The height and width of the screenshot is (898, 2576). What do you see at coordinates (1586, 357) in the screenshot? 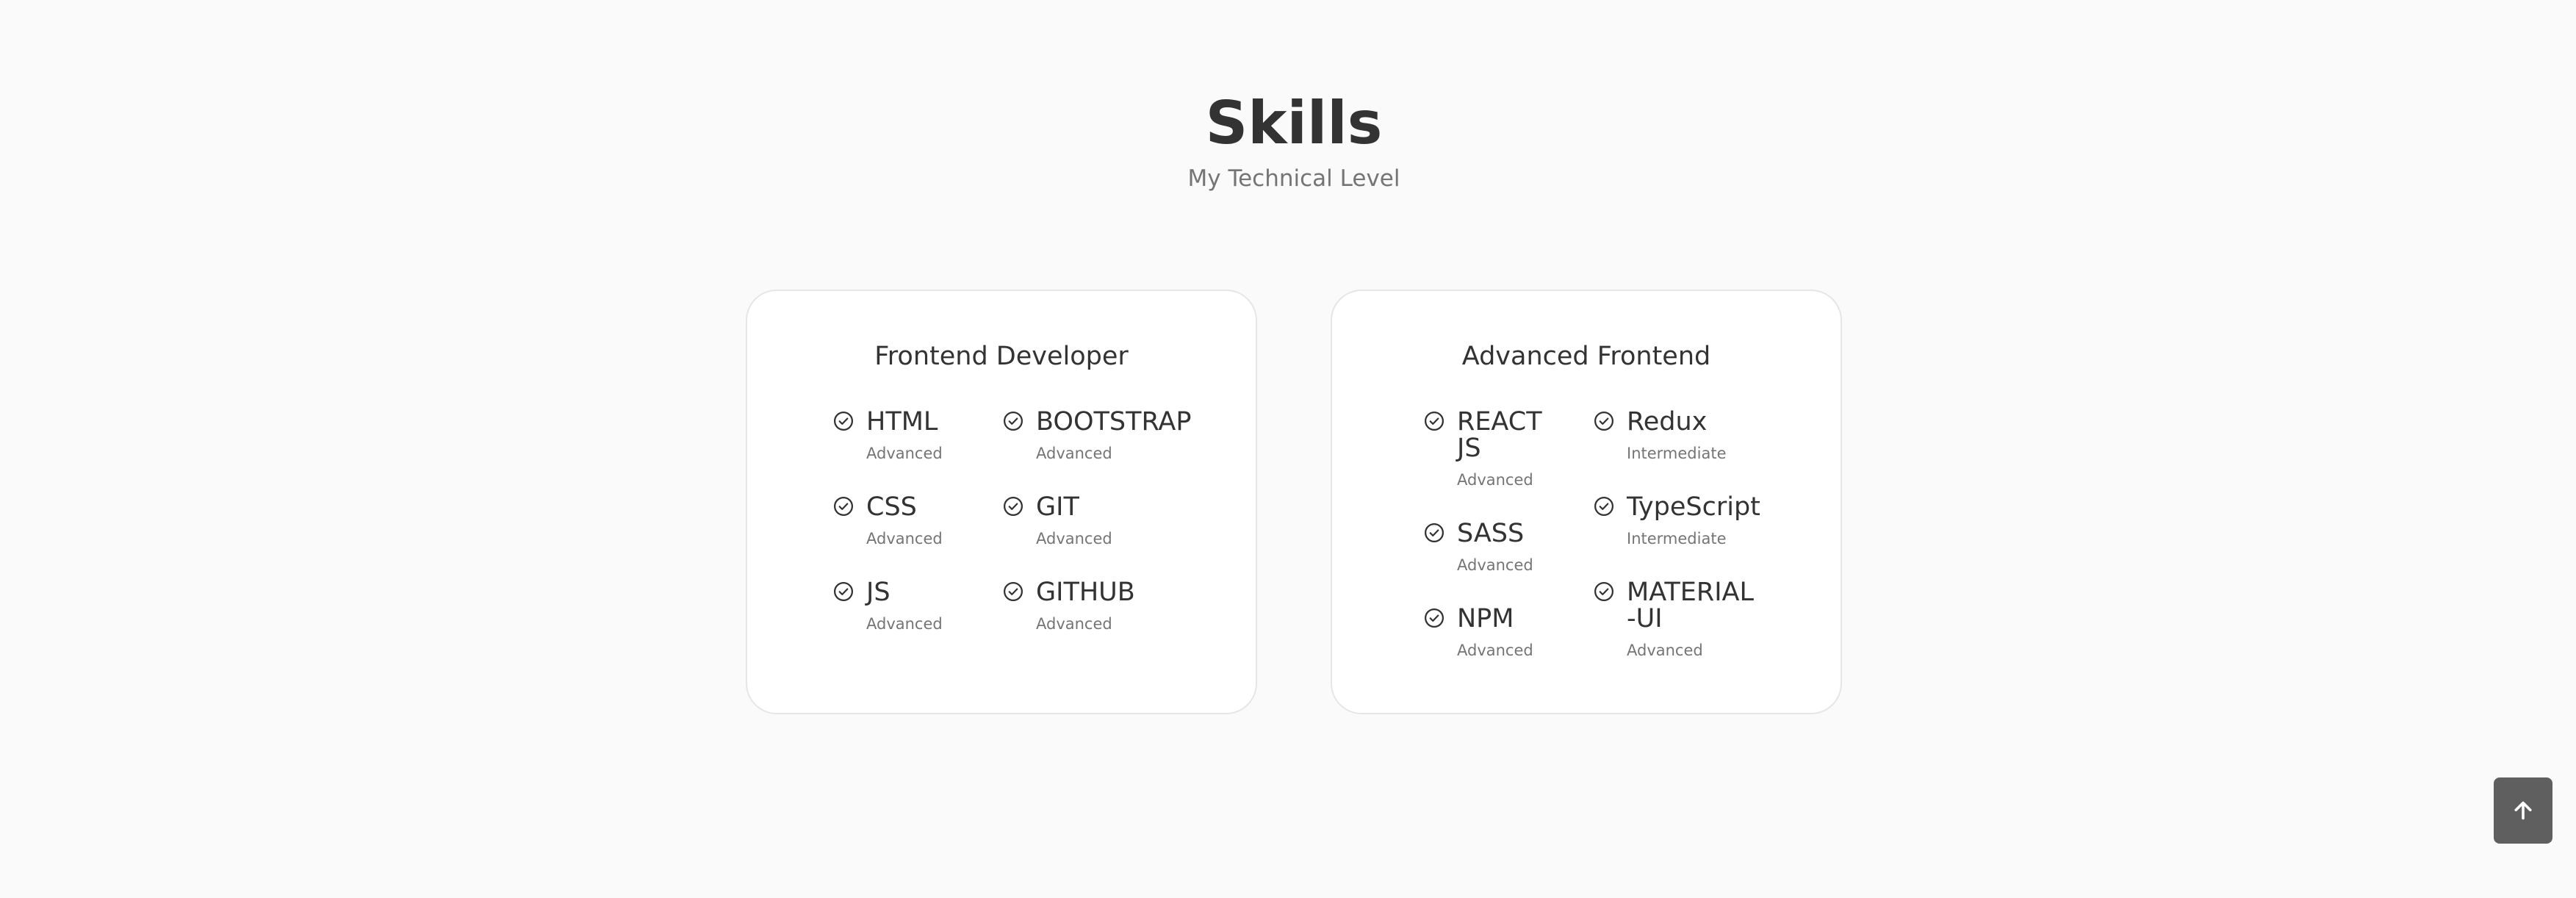
I see `card-title: Advanced Frontend` at bounding box center [1586, 357].